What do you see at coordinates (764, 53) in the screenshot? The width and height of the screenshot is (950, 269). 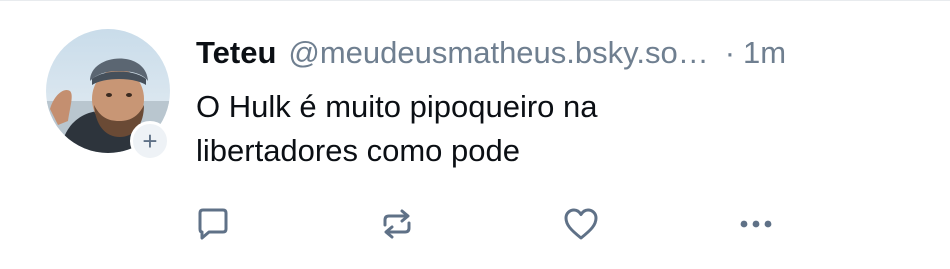 I see `post-timestamp: 1m` at bounding box center [764, 53].